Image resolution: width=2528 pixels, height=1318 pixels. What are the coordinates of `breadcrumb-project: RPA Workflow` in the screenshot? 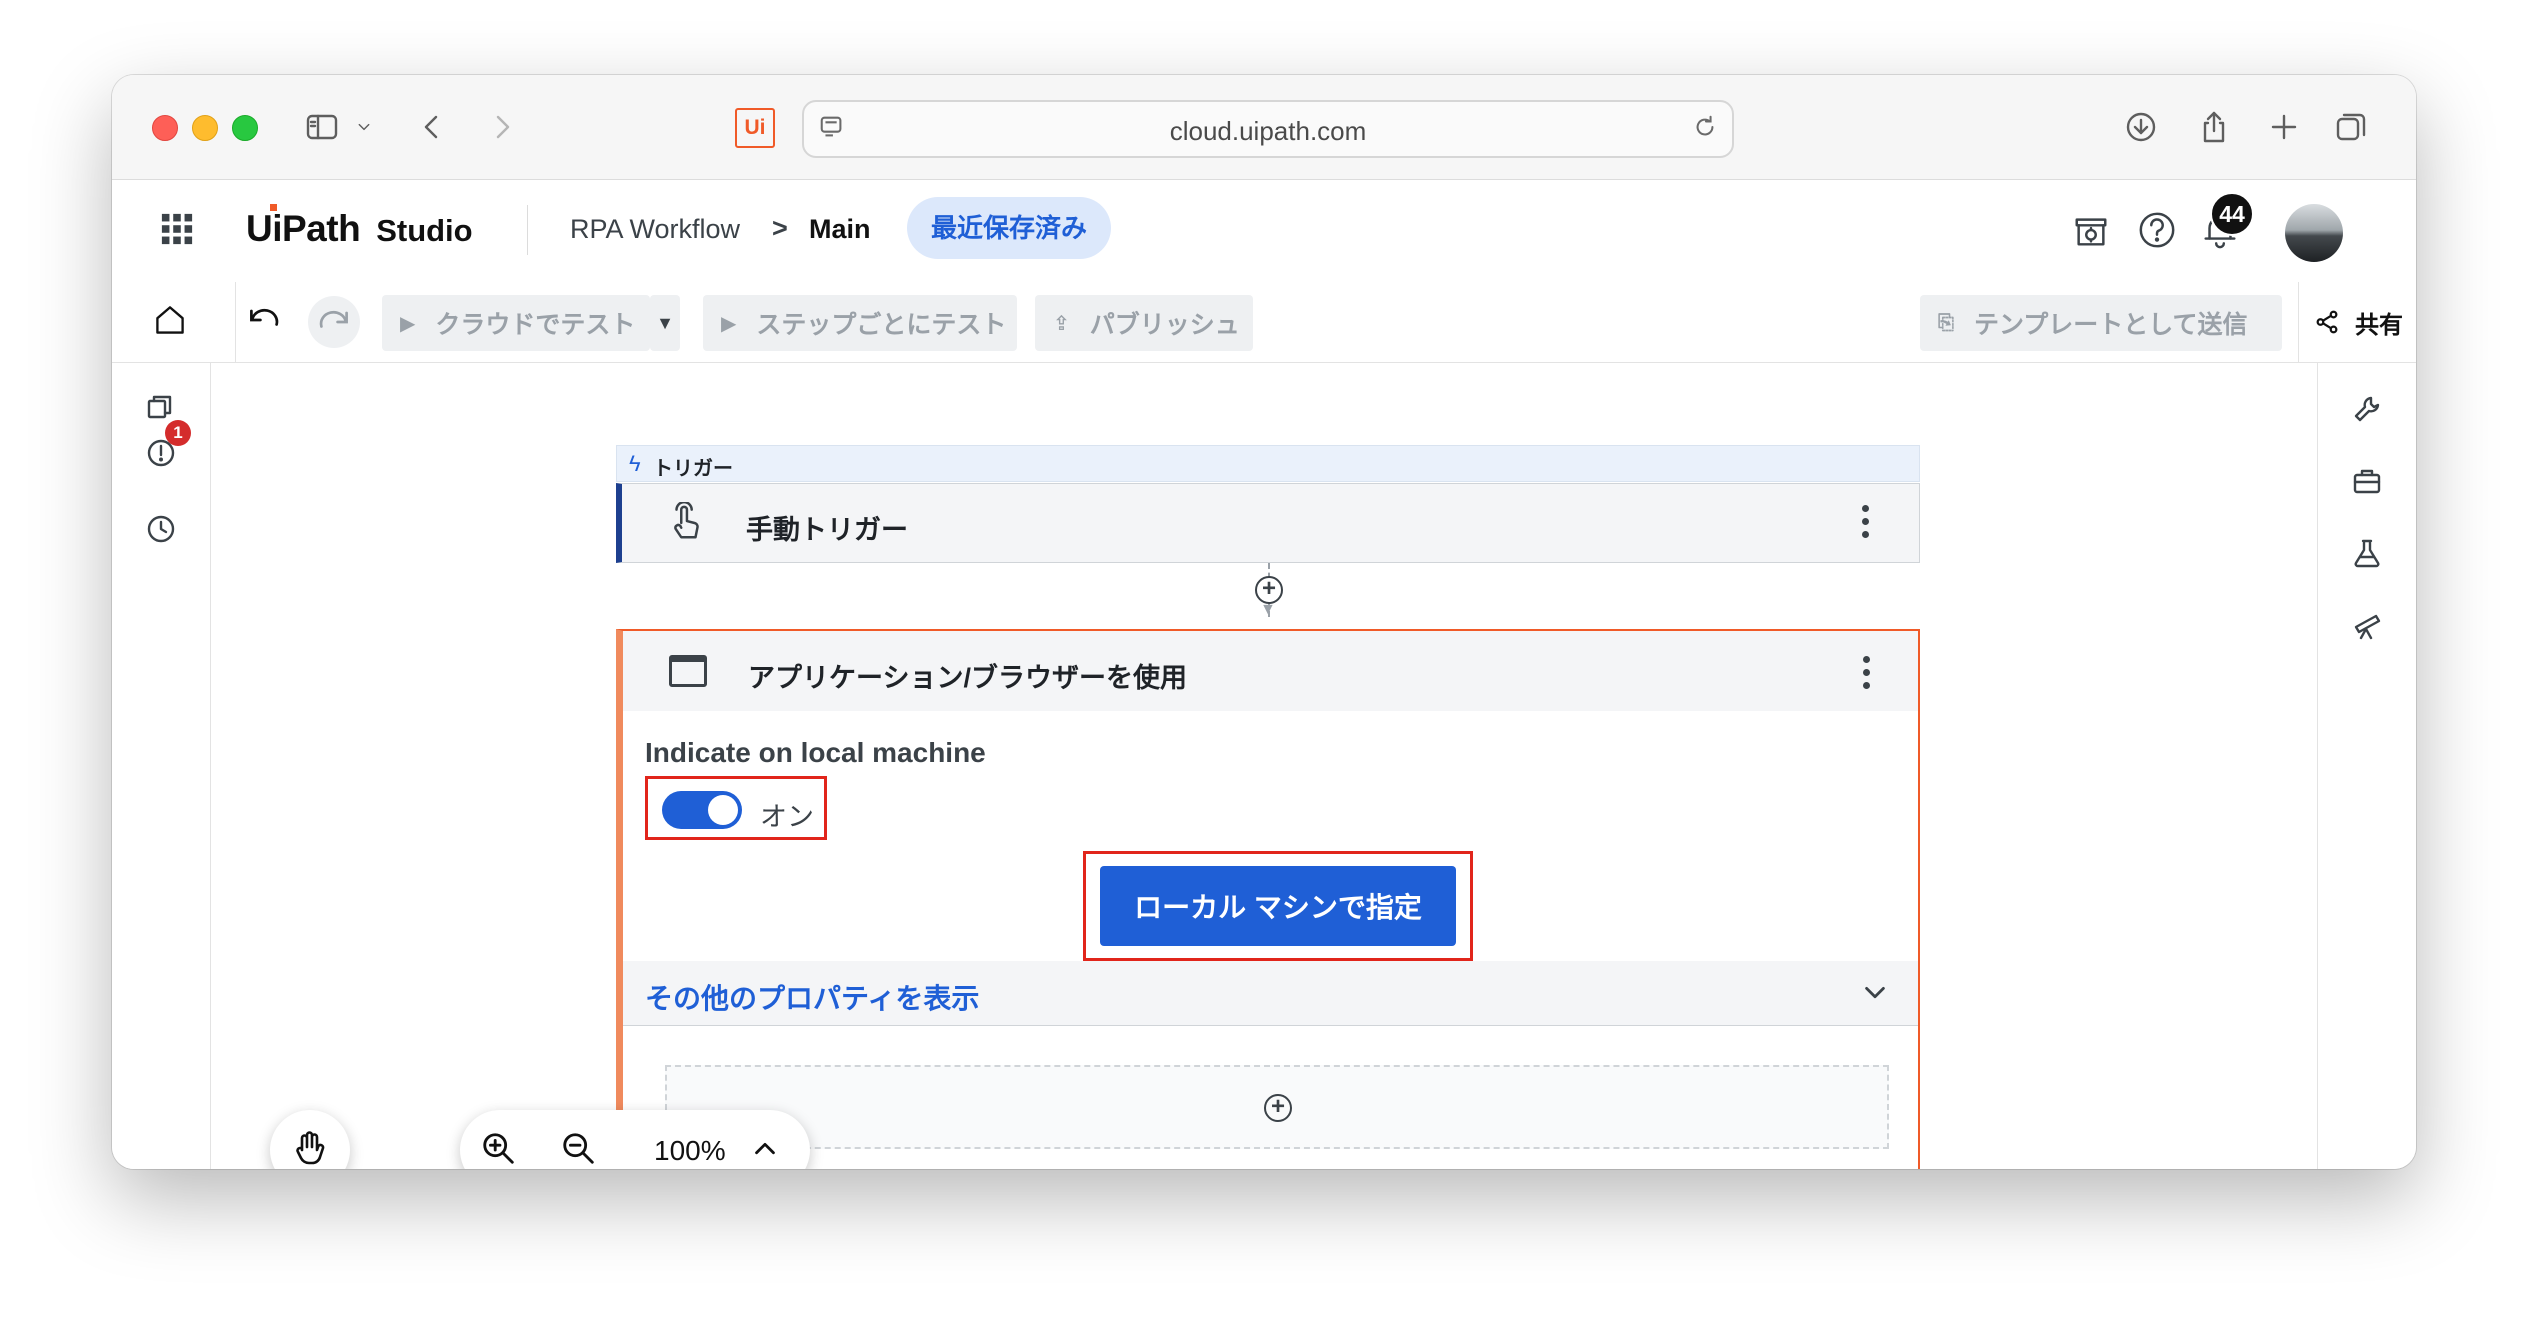 It's located at (655, 229).